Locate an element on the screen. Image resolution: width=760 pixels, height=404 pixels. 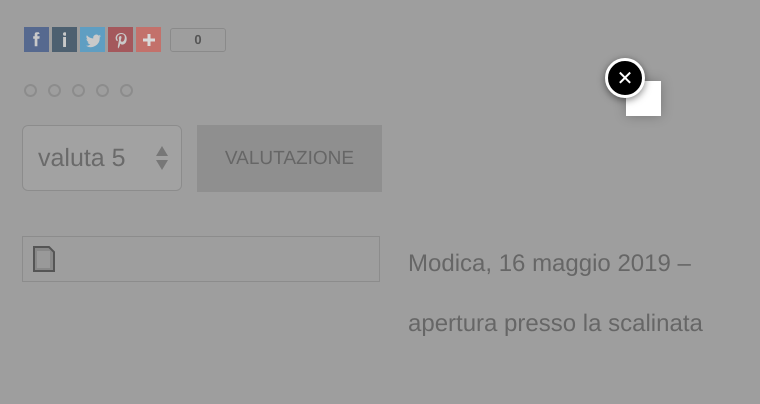
info-icon is located at coordinates (64, 40).